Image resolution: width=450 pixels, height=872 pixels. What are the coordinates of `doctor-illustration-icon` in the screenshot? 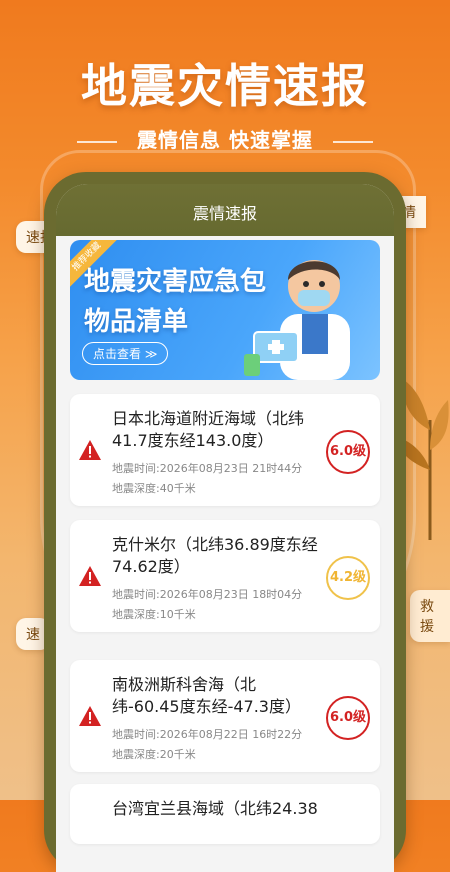 It's located at (297, 320).